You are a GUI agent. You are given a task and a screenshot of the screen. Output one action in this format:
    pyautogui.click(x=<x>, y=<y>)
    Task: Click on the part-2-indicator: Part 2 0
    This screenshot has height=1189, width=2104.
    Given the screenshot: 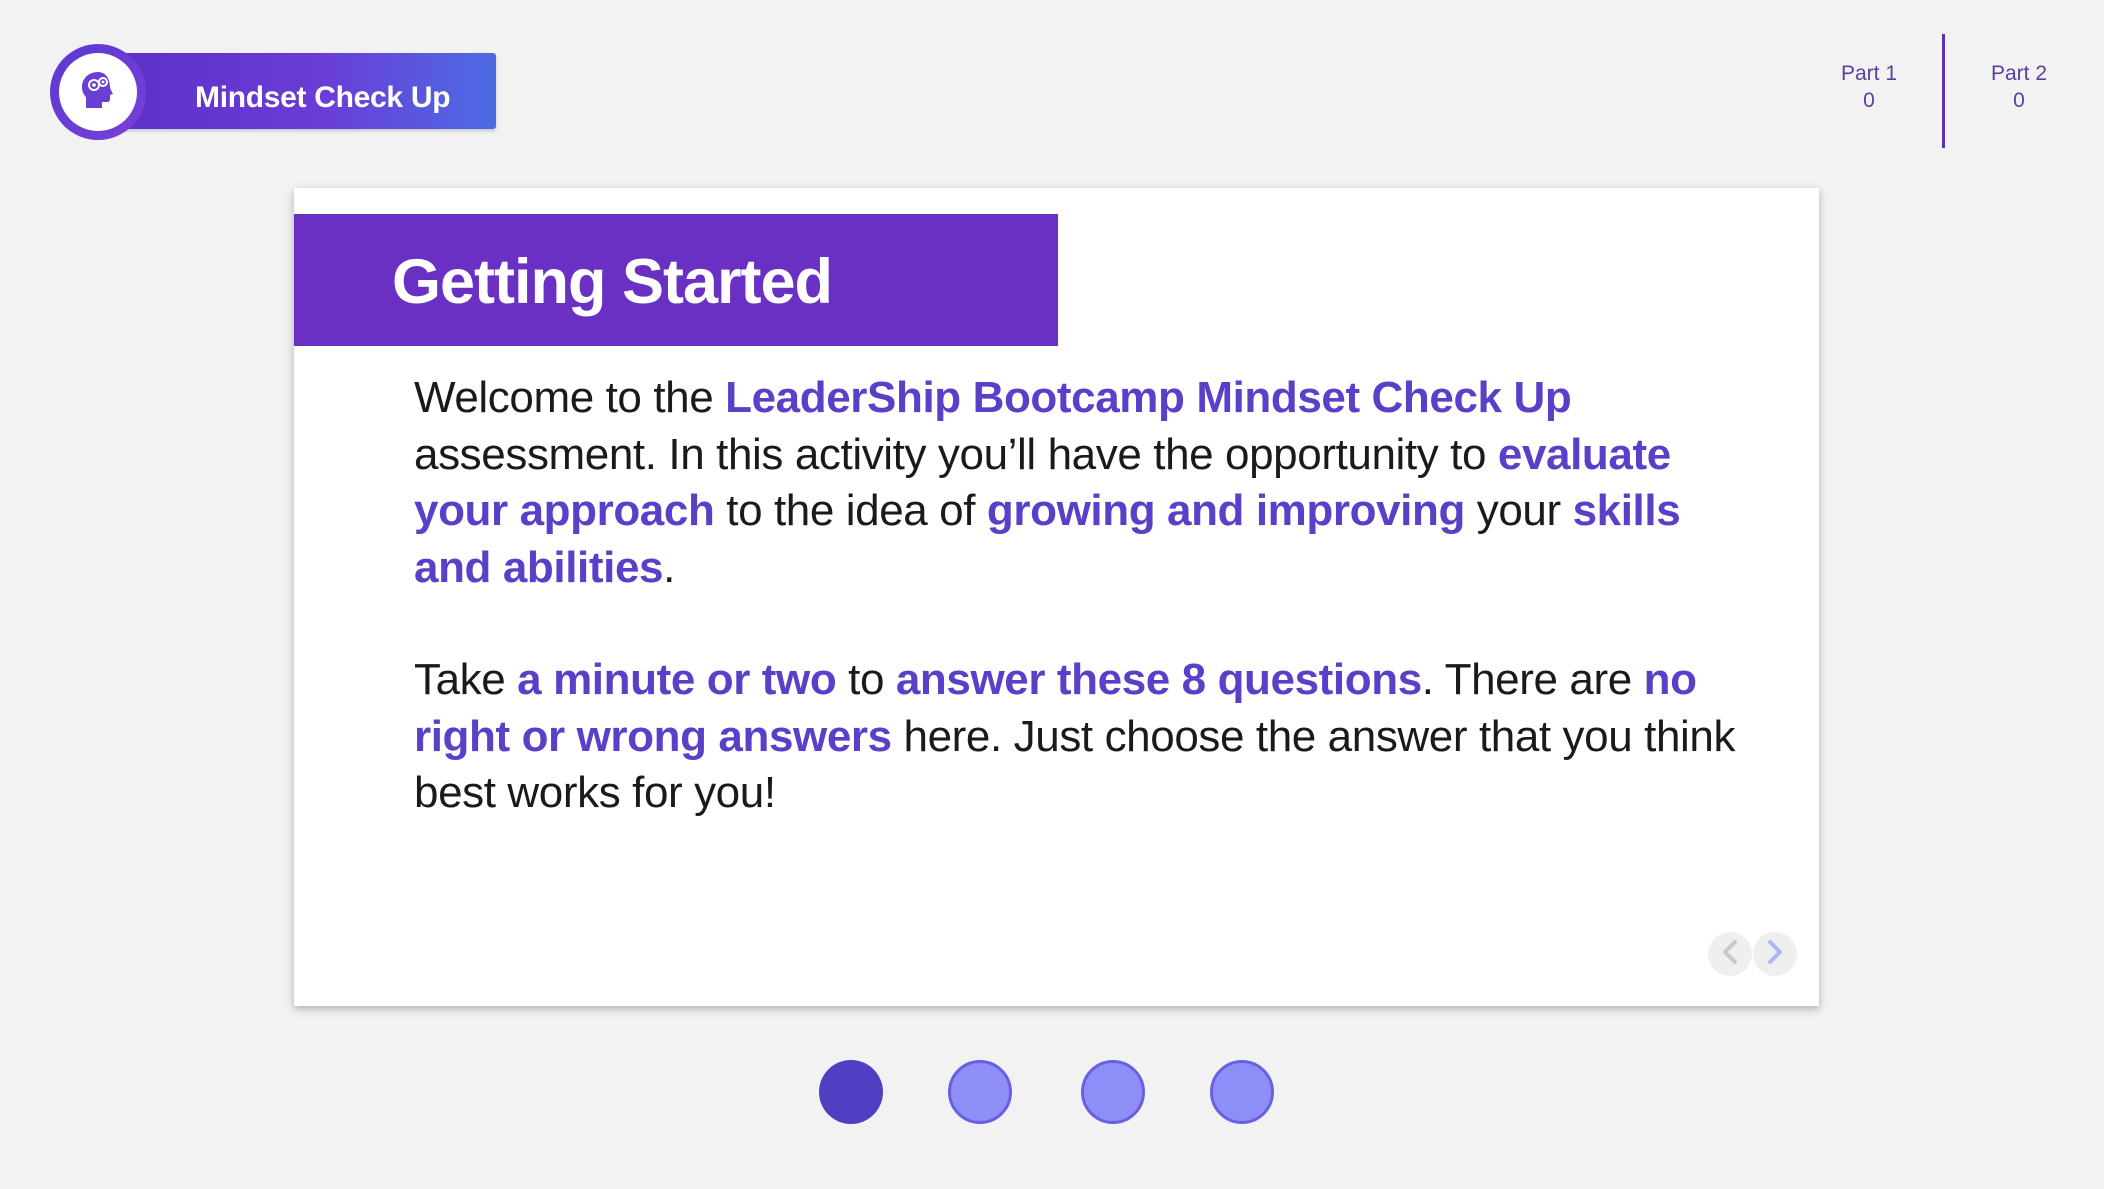 What is the action you would take?
    pyautogui.click(x=2019, y=87)
    